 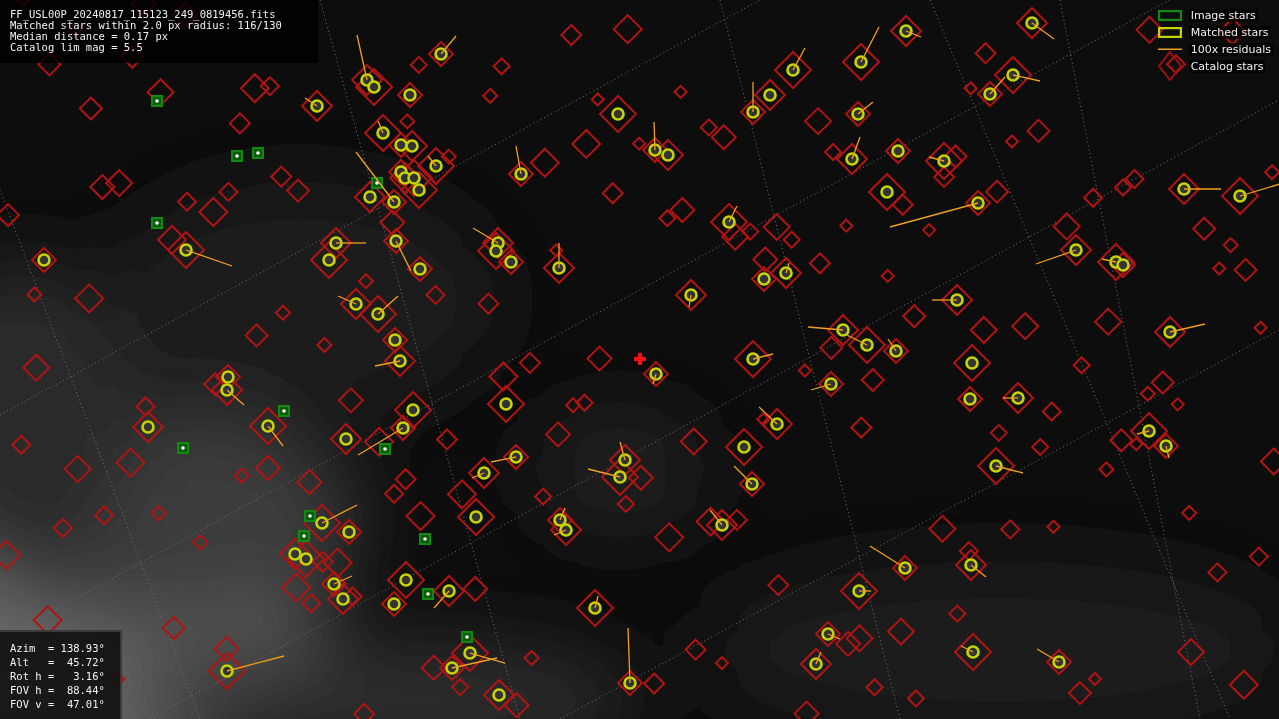 What do you see at coordinates (1169, 49) in the screenshot?
I see `residual-line-icon` at bounding box center [1169, 49].